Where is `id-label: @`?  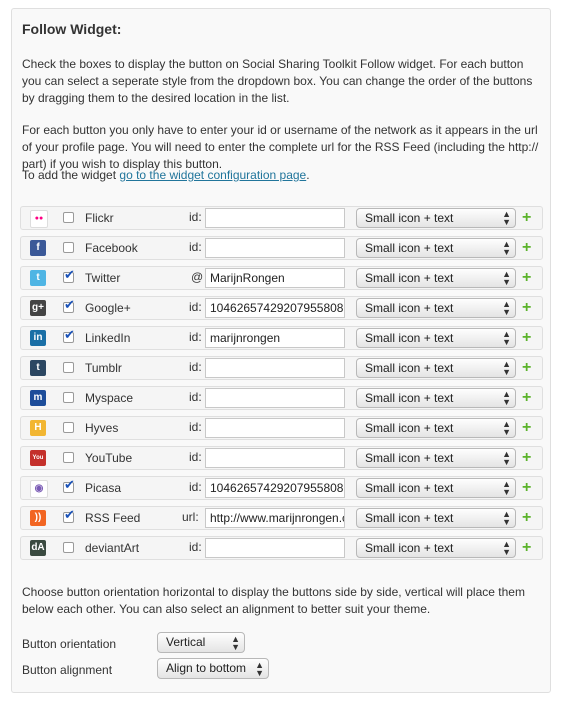
id-label: @ is located at coordinates (197, 277).